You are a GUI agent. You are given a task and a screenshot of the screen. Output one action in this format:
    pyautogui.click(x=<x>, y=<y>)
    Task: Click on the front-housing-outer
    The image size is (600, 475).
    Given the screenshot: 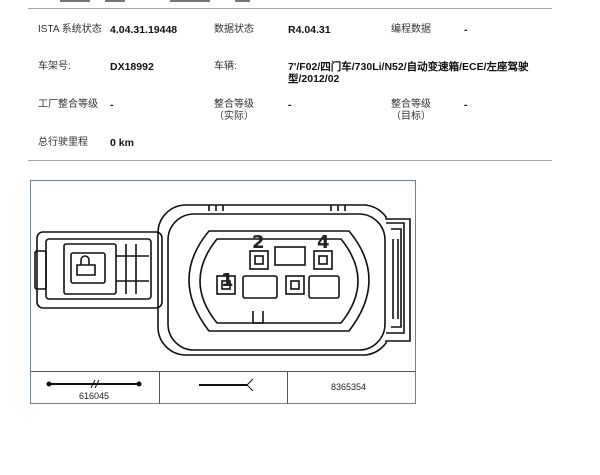 What is the action you would take?
    pyautogui.click(x=284, y=280)
    